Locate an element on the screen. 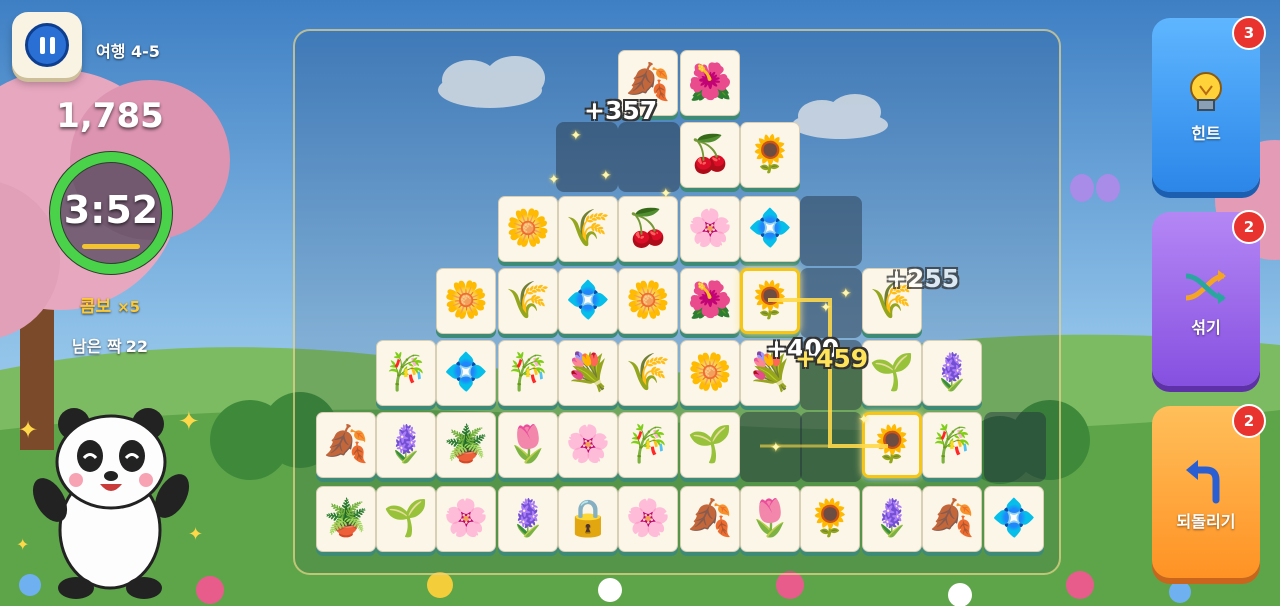 This screenshot has width=1280, height=606. combo-value: ×5 is located at coordinates (129, 307).